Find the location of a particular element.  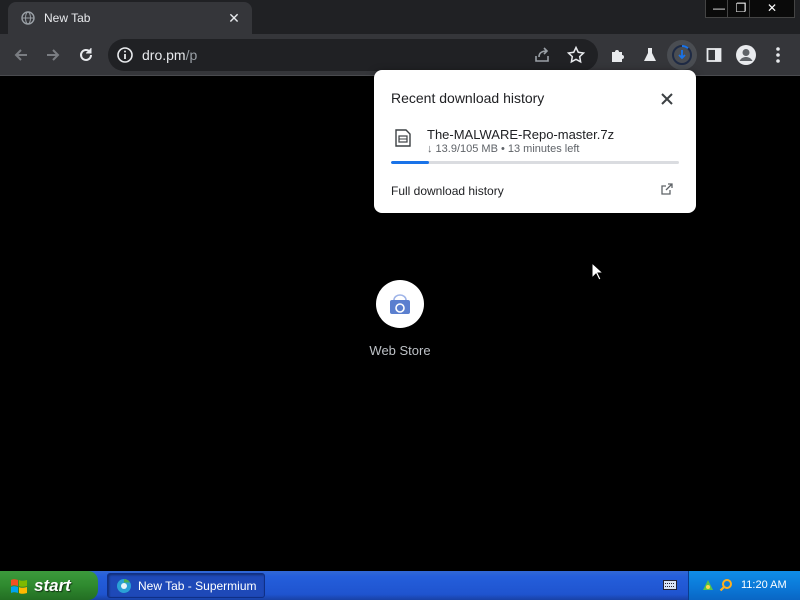

open-external-icon is located at coordinates (667, 189).